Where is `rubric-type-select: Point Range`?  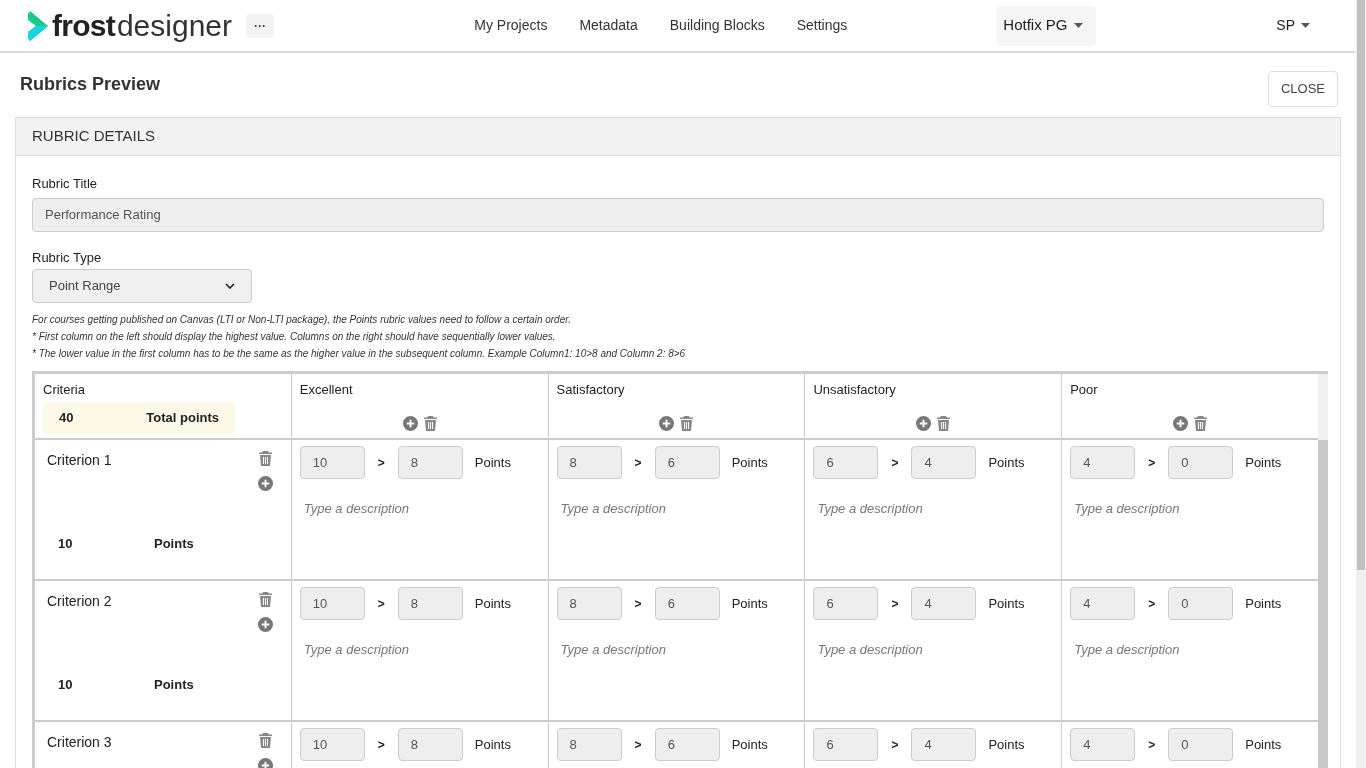 rubric-type-select: Point Range is located at coordinates (142, 286).